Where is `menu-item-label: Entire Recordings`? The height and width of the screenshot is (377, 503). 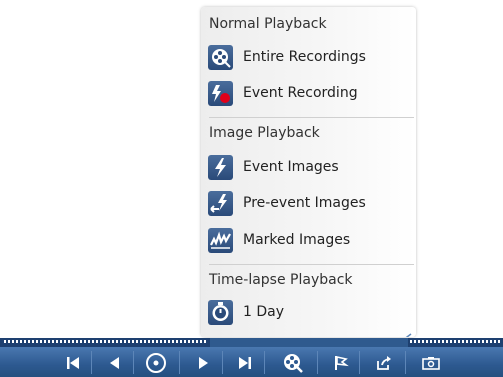 menu-item-label: Entire Recordings is located at coordinates (304, 57).